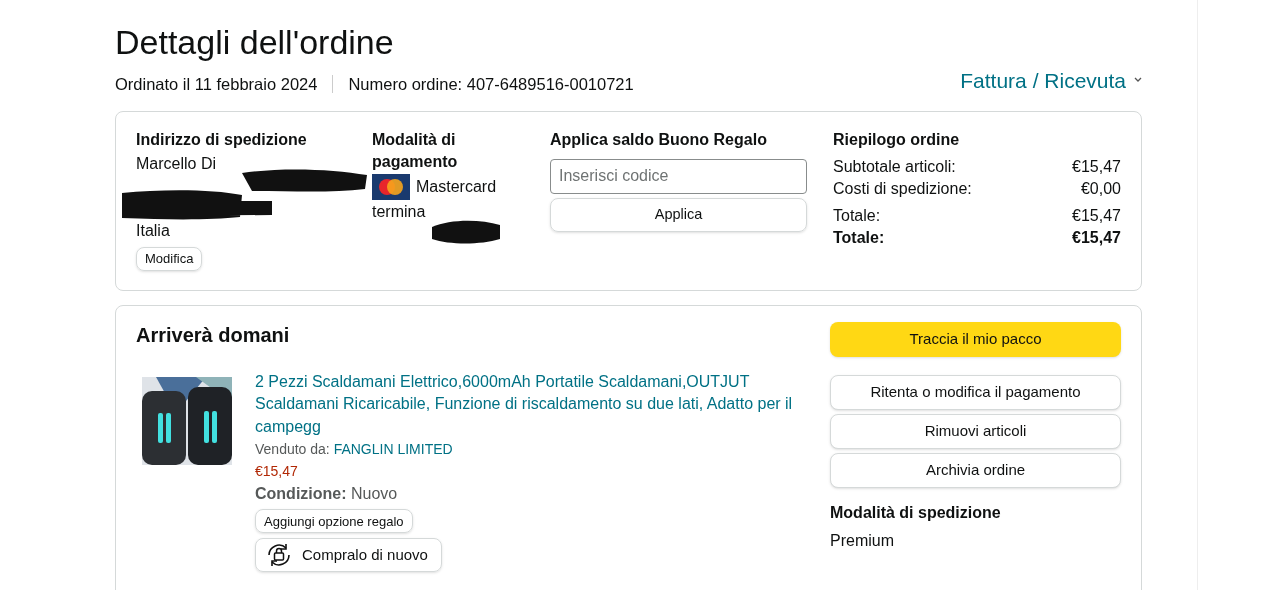 This screenshot has width=1280, height=590. Describe the element at coordinates (975, 339) in the screenshot. I see `track-package-button: Traccia il mio pacco` at that location.